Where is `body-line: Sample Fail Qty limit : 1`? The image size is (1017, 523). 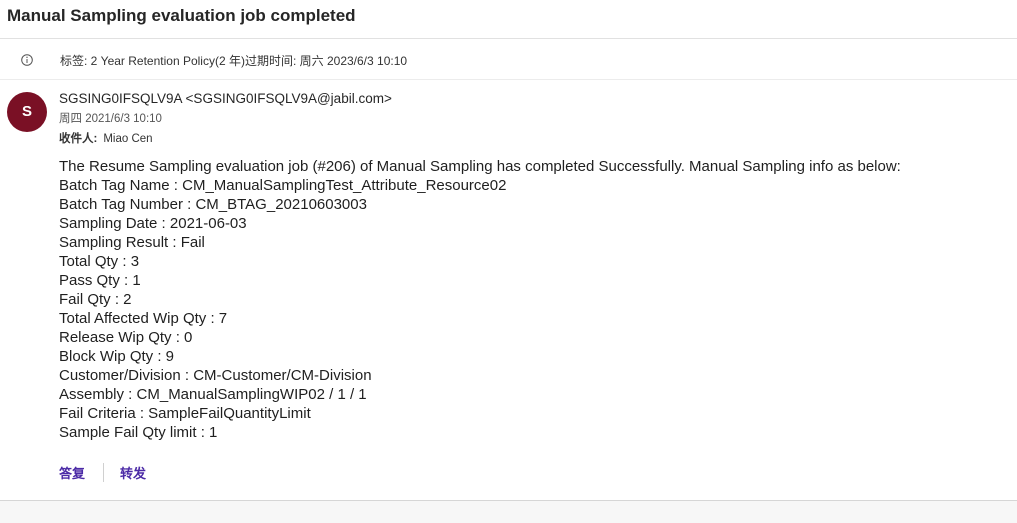
body-line: Sample Fail Qty limit : 1 is located at coordinates (138, 432).